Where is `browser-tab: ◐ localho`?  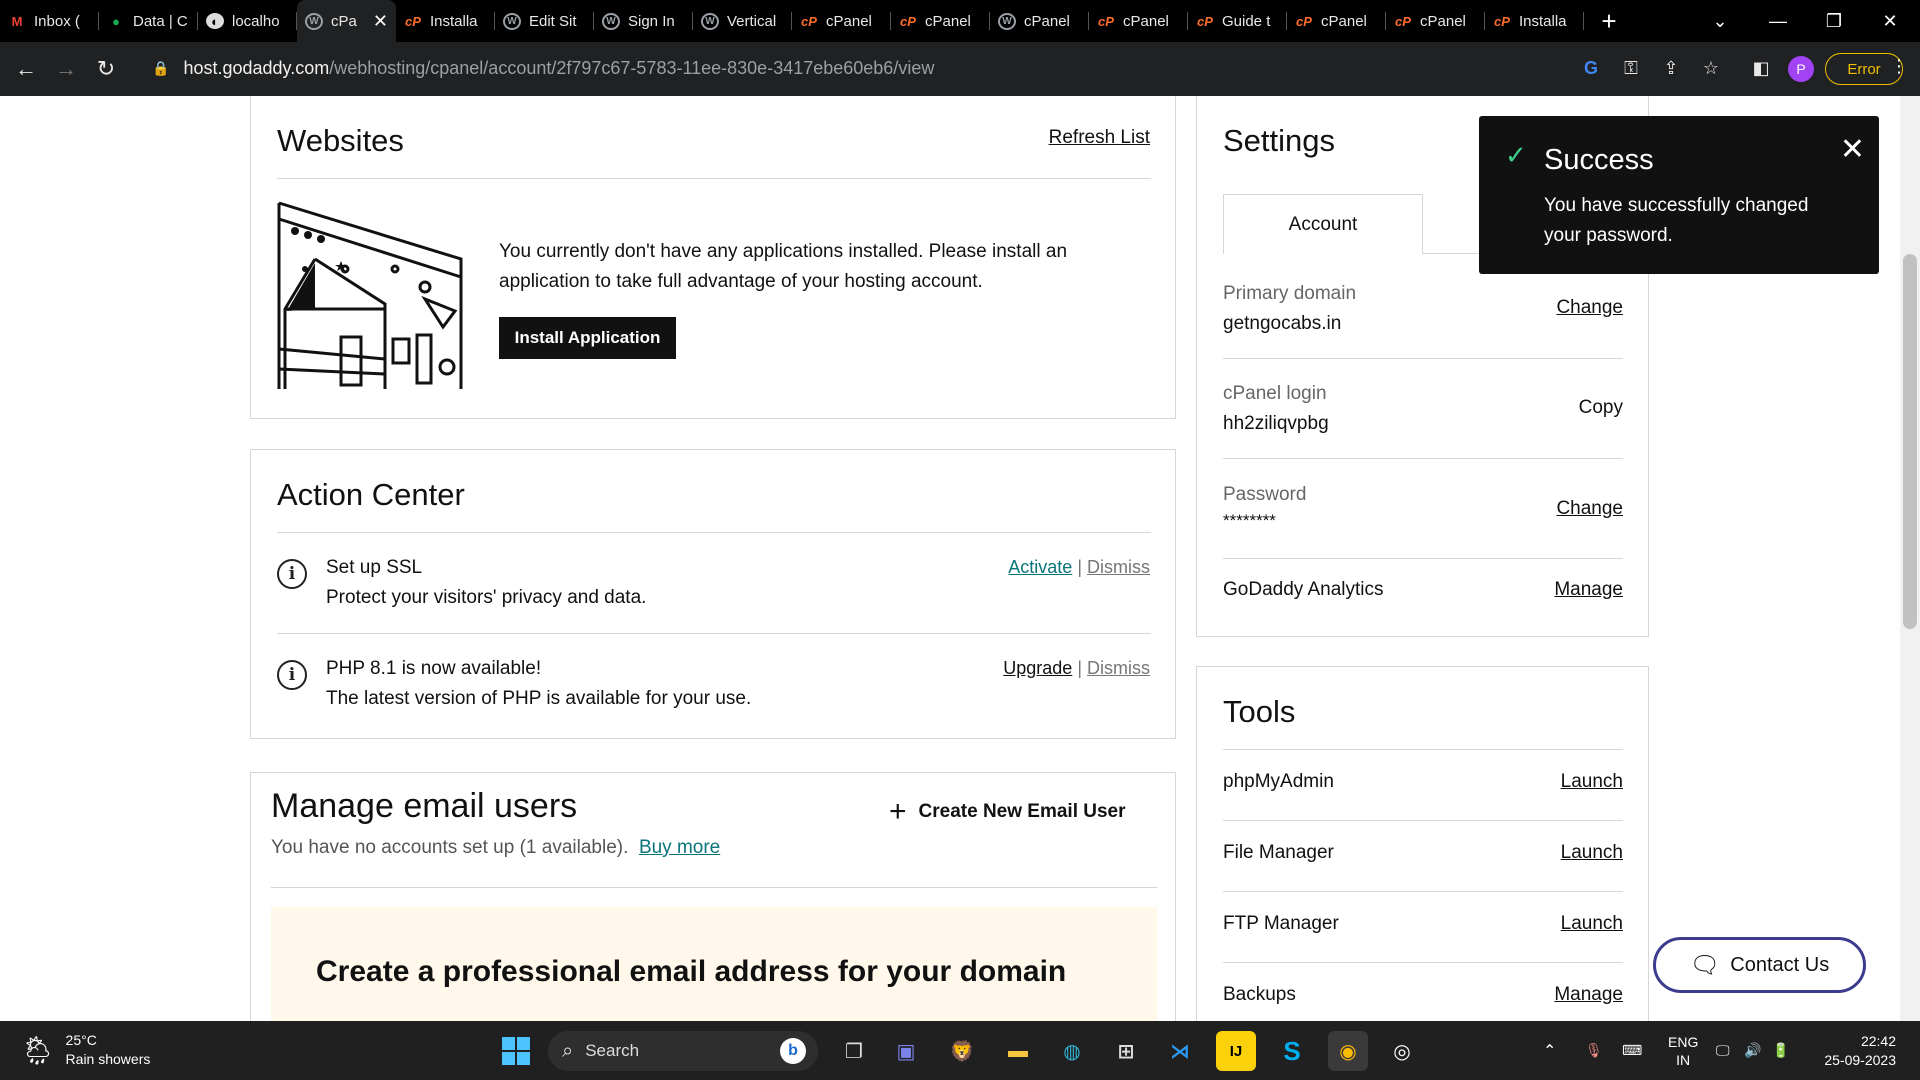 browser-tab: ◐ localho is located at coordinates (247, 21).